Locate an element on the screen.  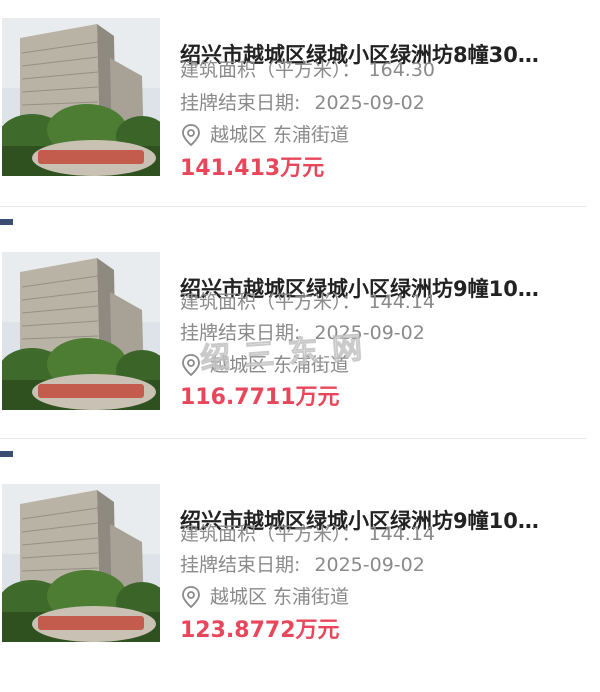
area-row: 建筑面积（平方米）： 164.30 is located at coordinates (307, 70).